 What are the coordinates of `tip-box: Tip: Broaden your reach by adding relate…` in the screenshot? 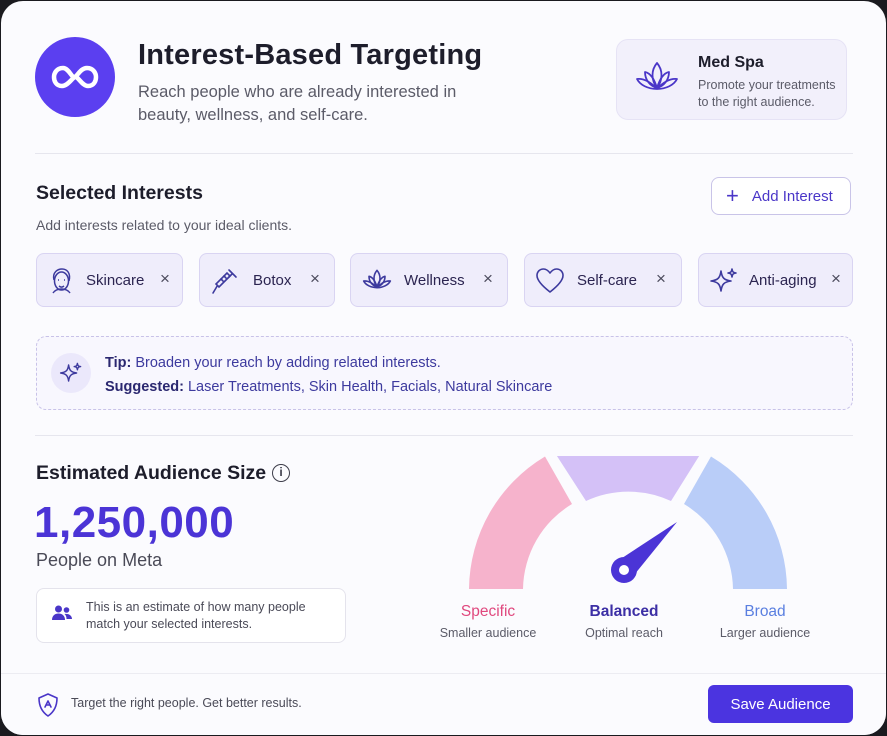 It's located at (444, 373).